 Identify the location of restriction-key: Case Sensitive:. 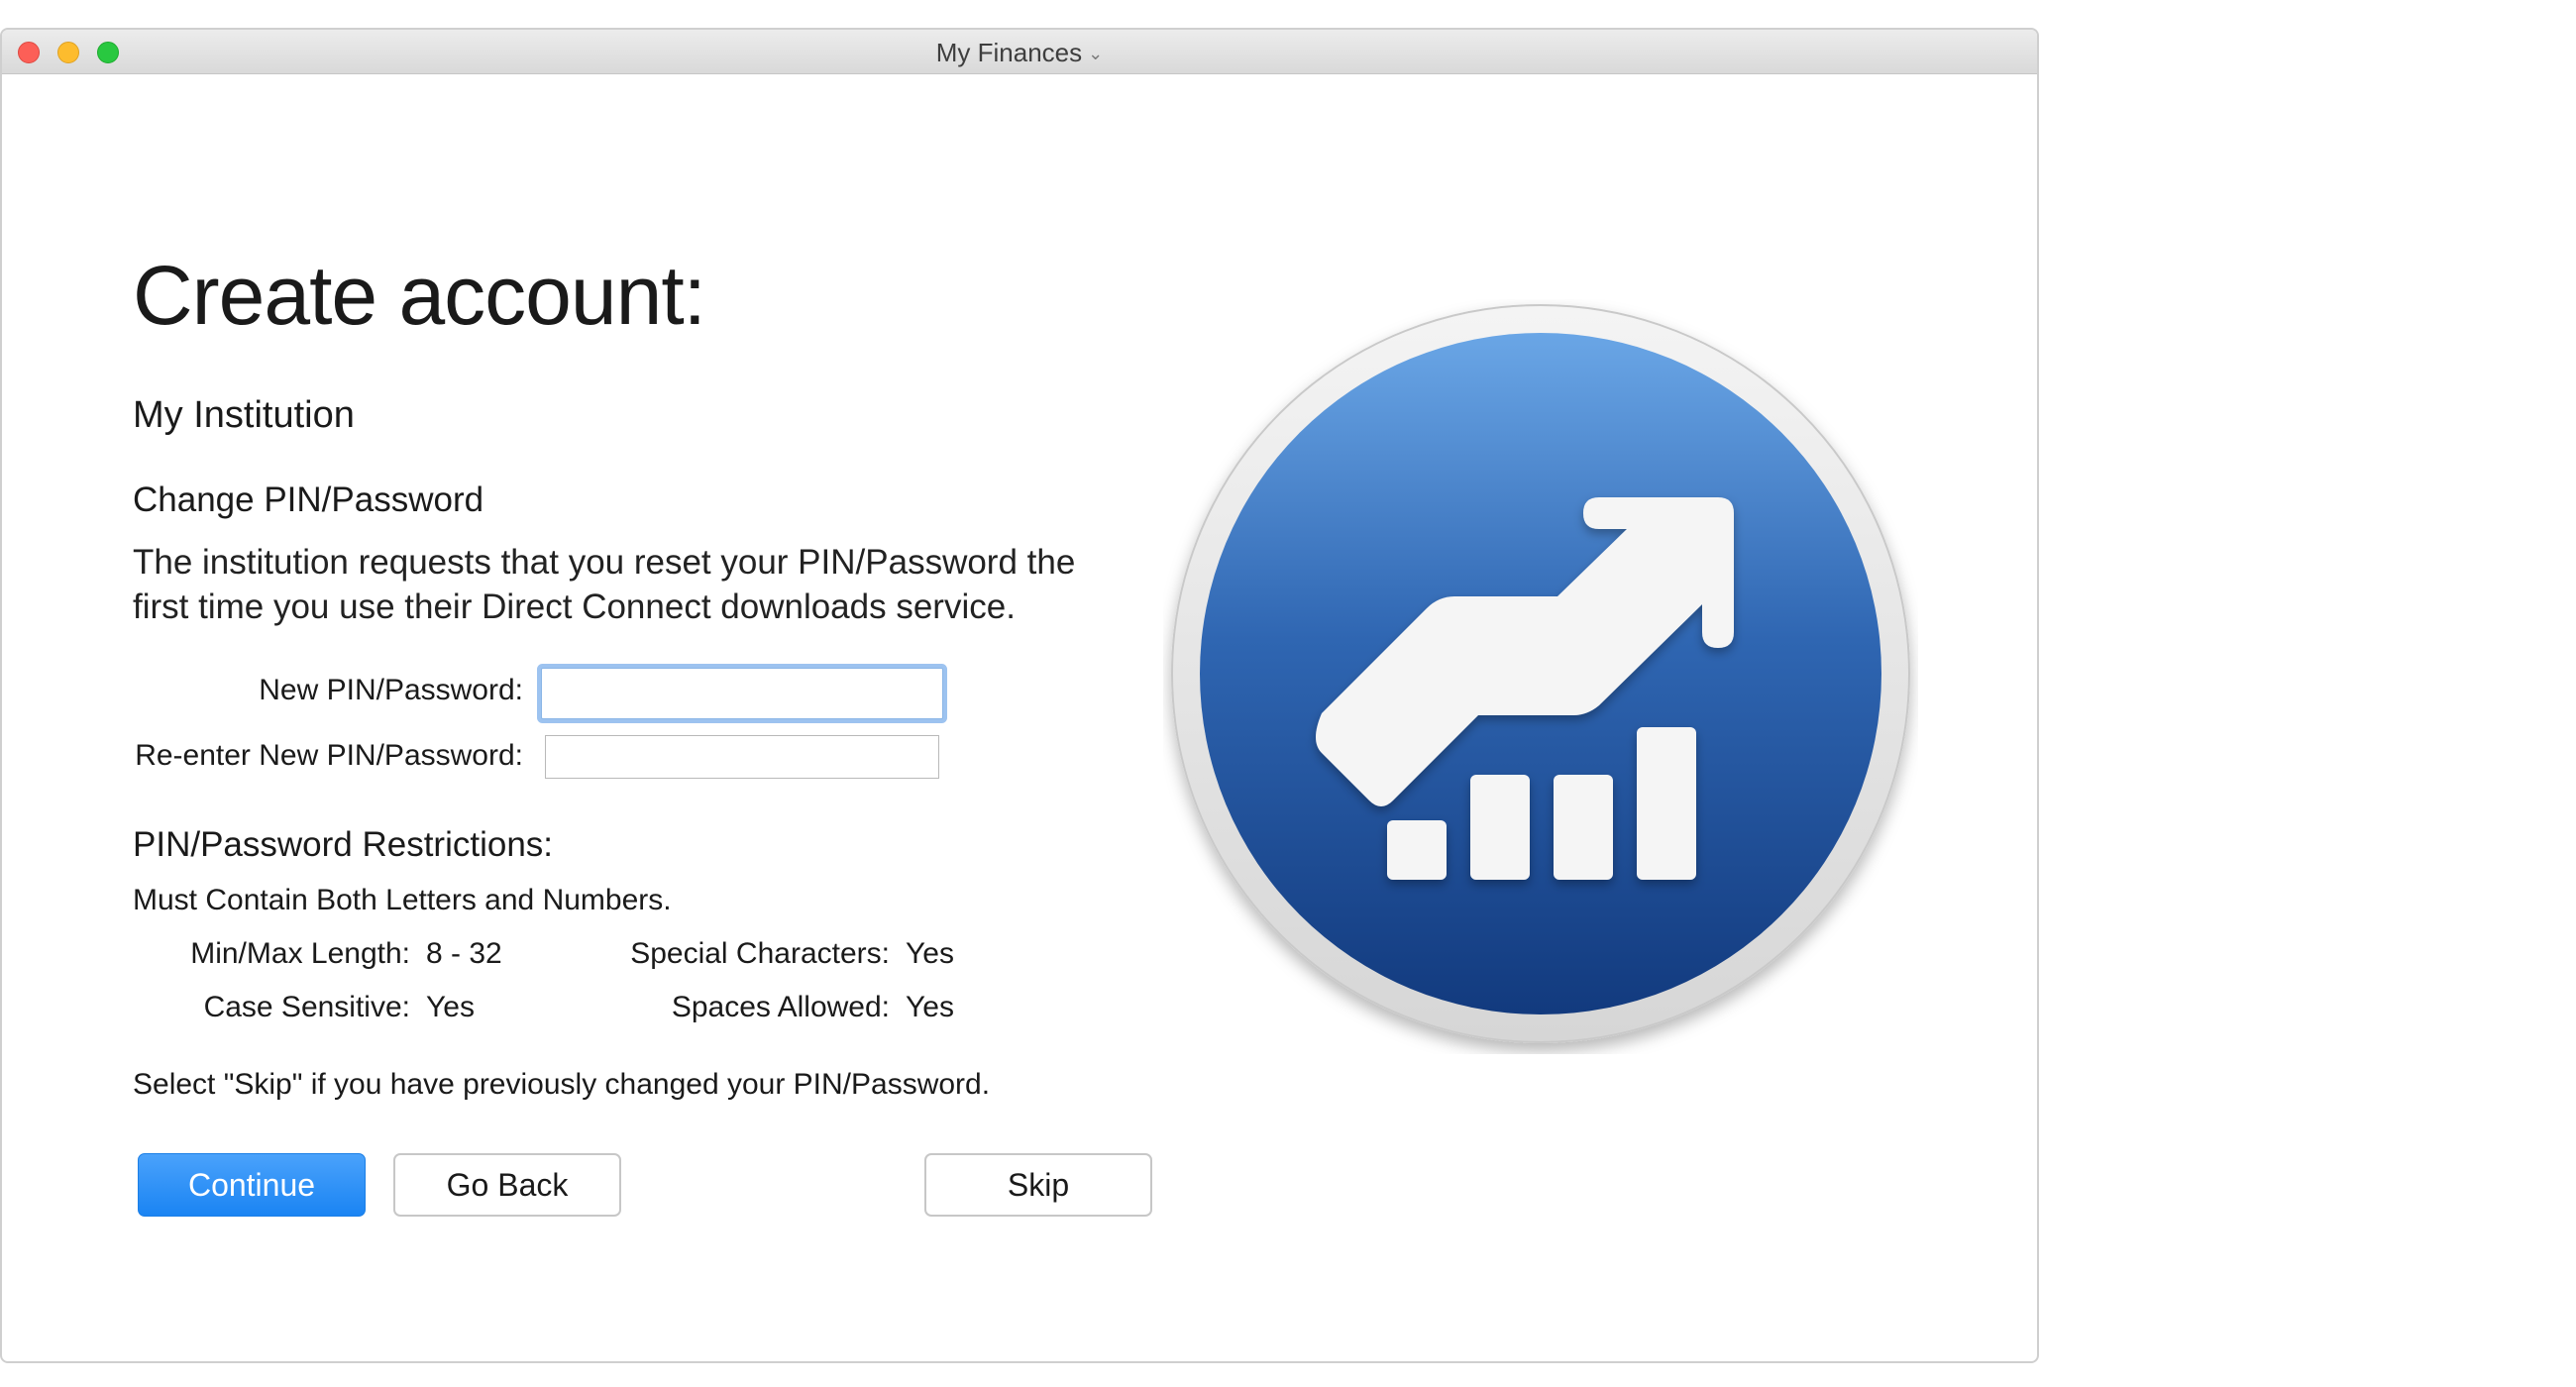
(307, 1007).